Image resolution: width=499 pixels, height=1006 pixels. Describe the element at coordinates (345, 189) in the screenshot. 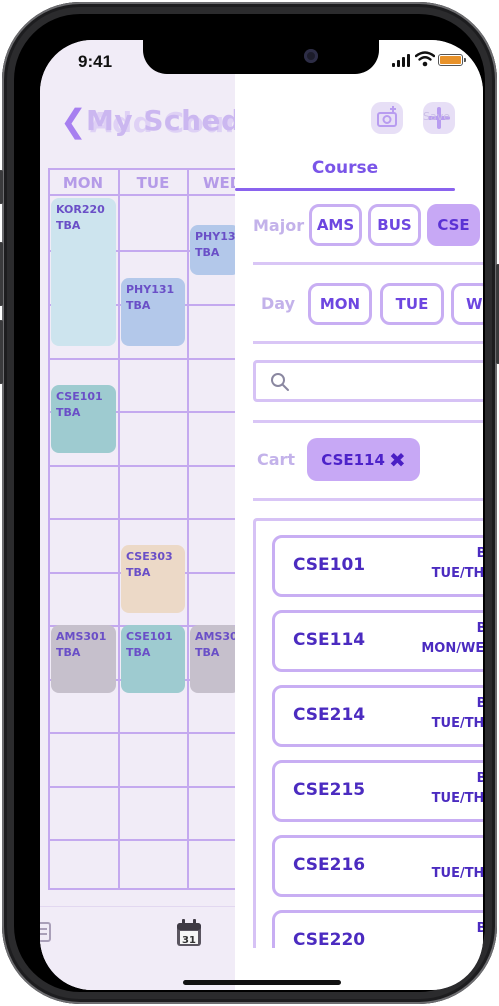

I see `tab-course-underline` at that location.